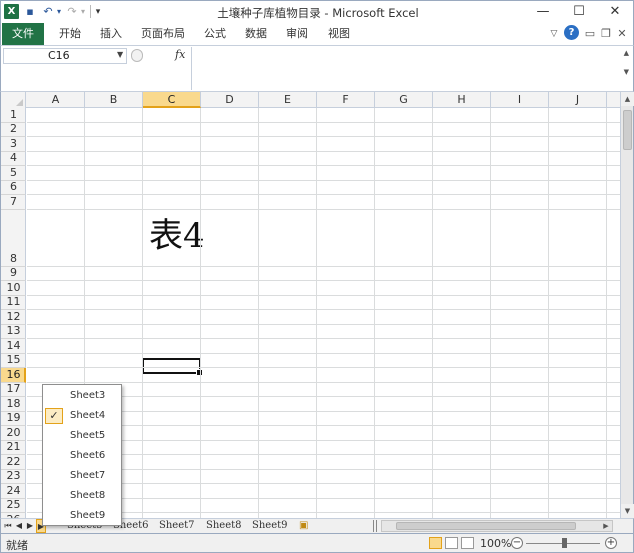  I want to click on row-header-5: 5, so click(13, 173).